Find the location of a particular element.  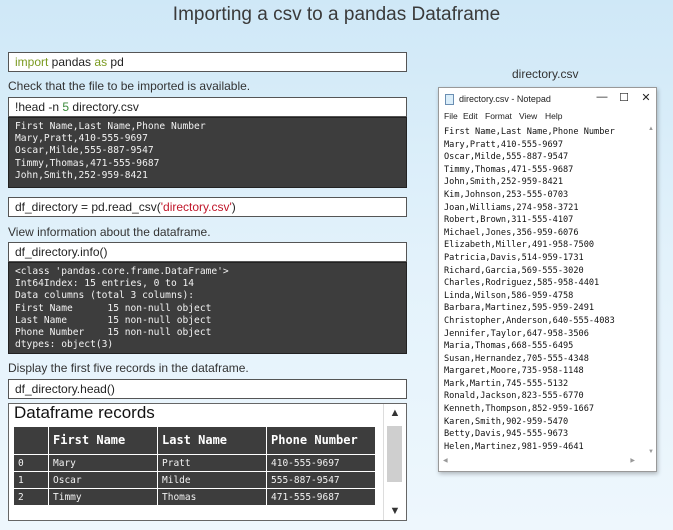

notepad-titlebar: directory.csv - Notepad — ☐ ✕ is located at coordinates (547, 99).